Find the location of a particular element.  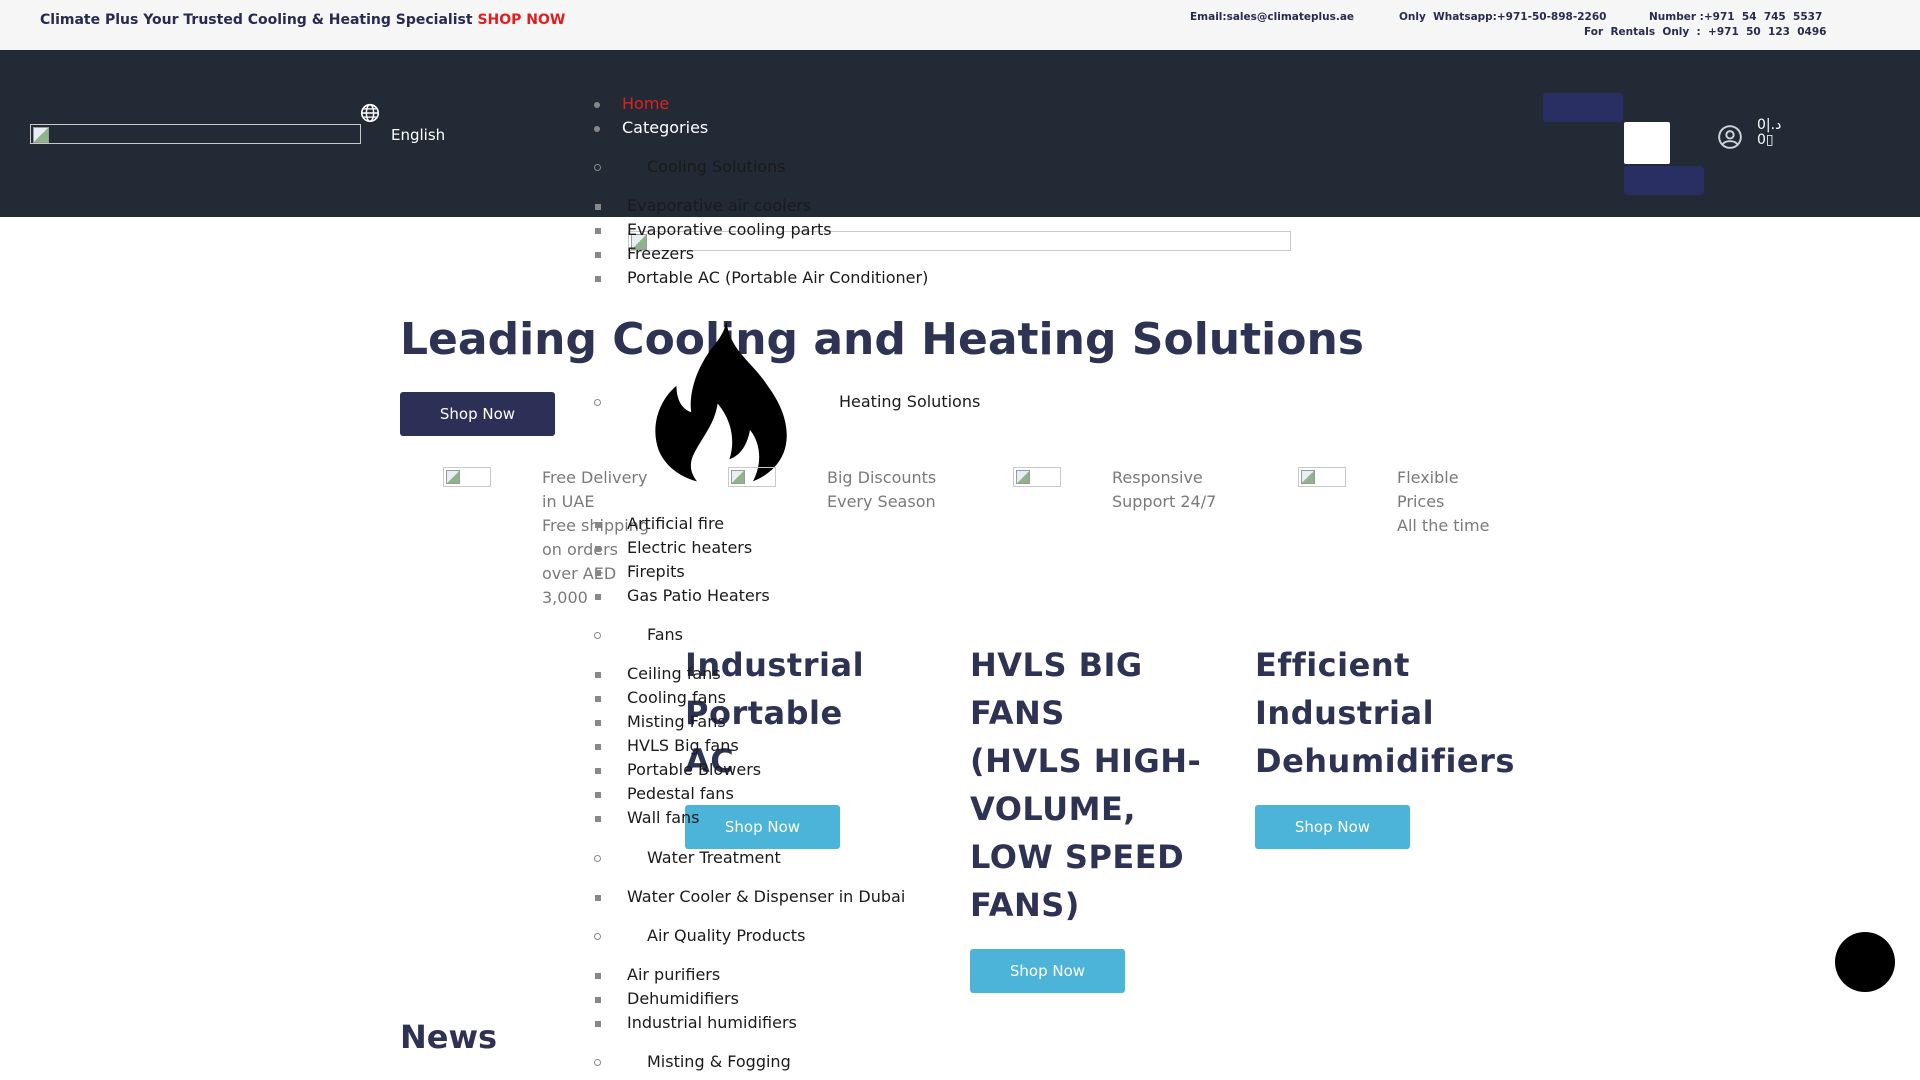

card-title-line: LOW SPEED is located at coordinates (1077, 857).